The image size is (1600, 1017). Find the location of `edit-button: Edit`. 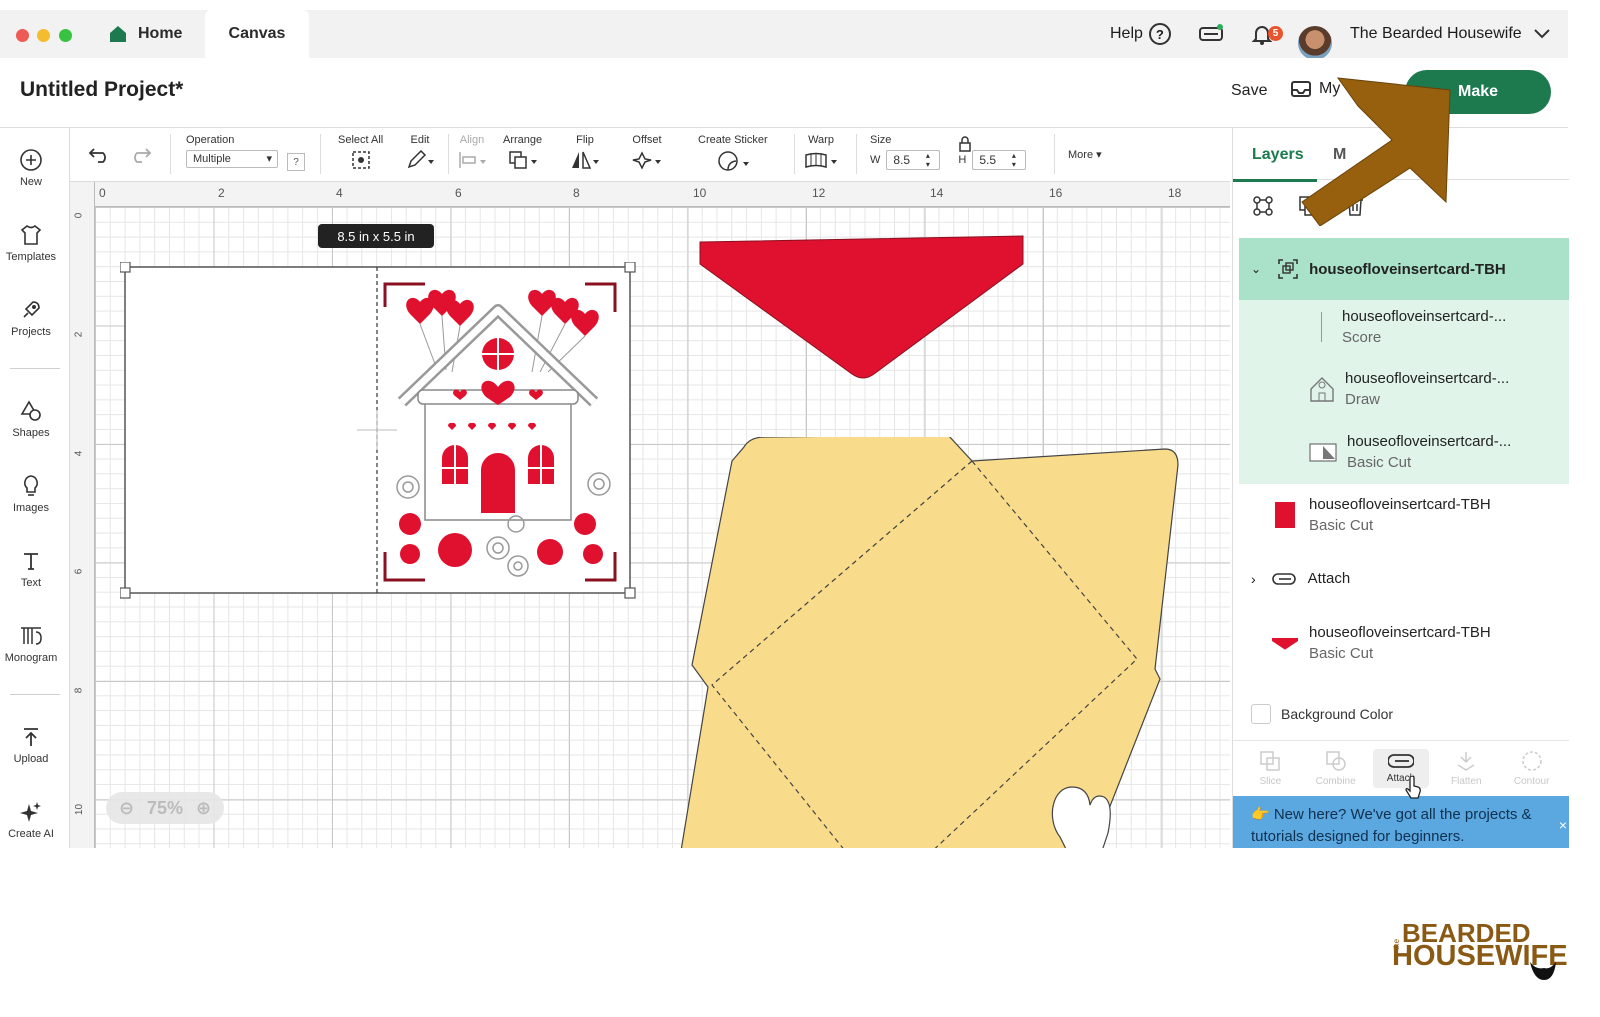

edit-button: Edit is located at coordinates (420, 152).